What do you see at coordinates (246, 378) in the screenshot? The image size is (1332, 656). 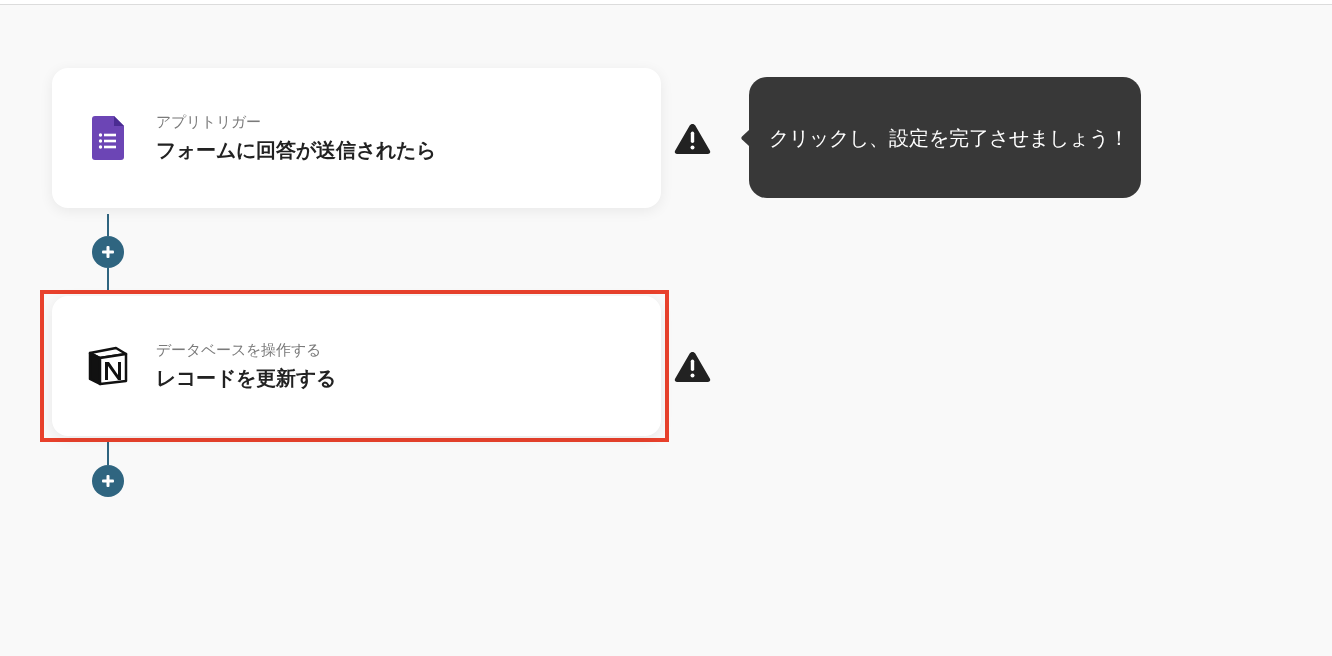 I see `step-title: レコードを更新する` at bounding box center [246, 378].